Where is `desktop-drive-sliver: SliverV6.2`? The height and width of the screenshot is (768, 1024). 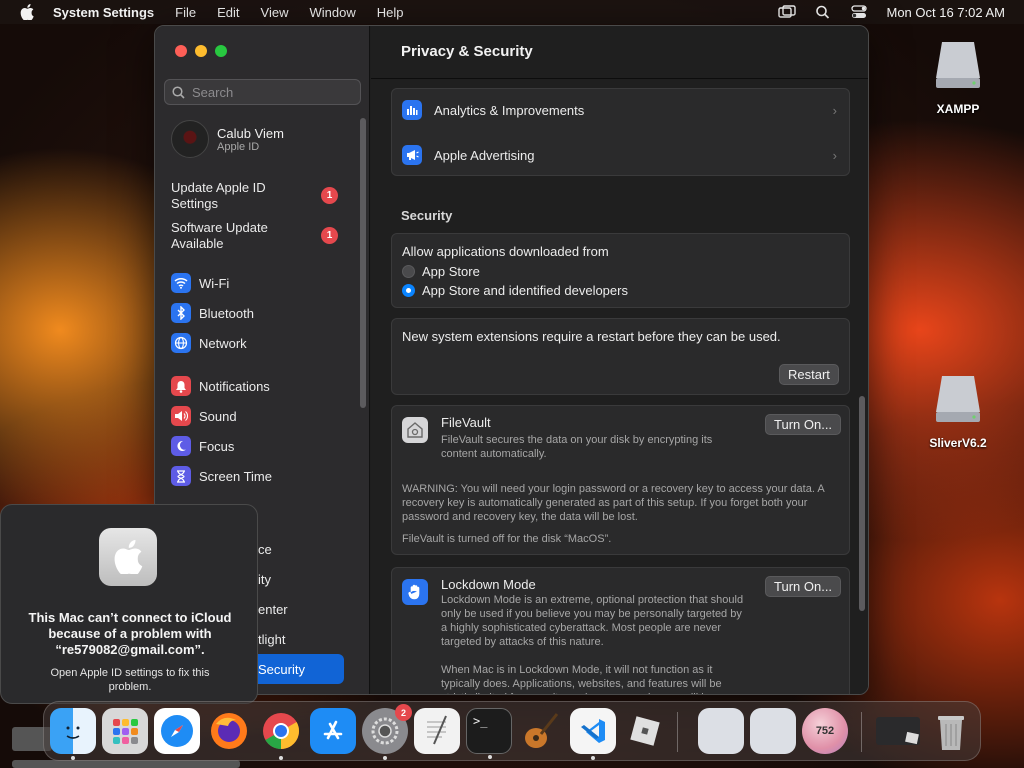 desktop-drive-sliver: SliverV6.2 is located at coordinates (958, 410).